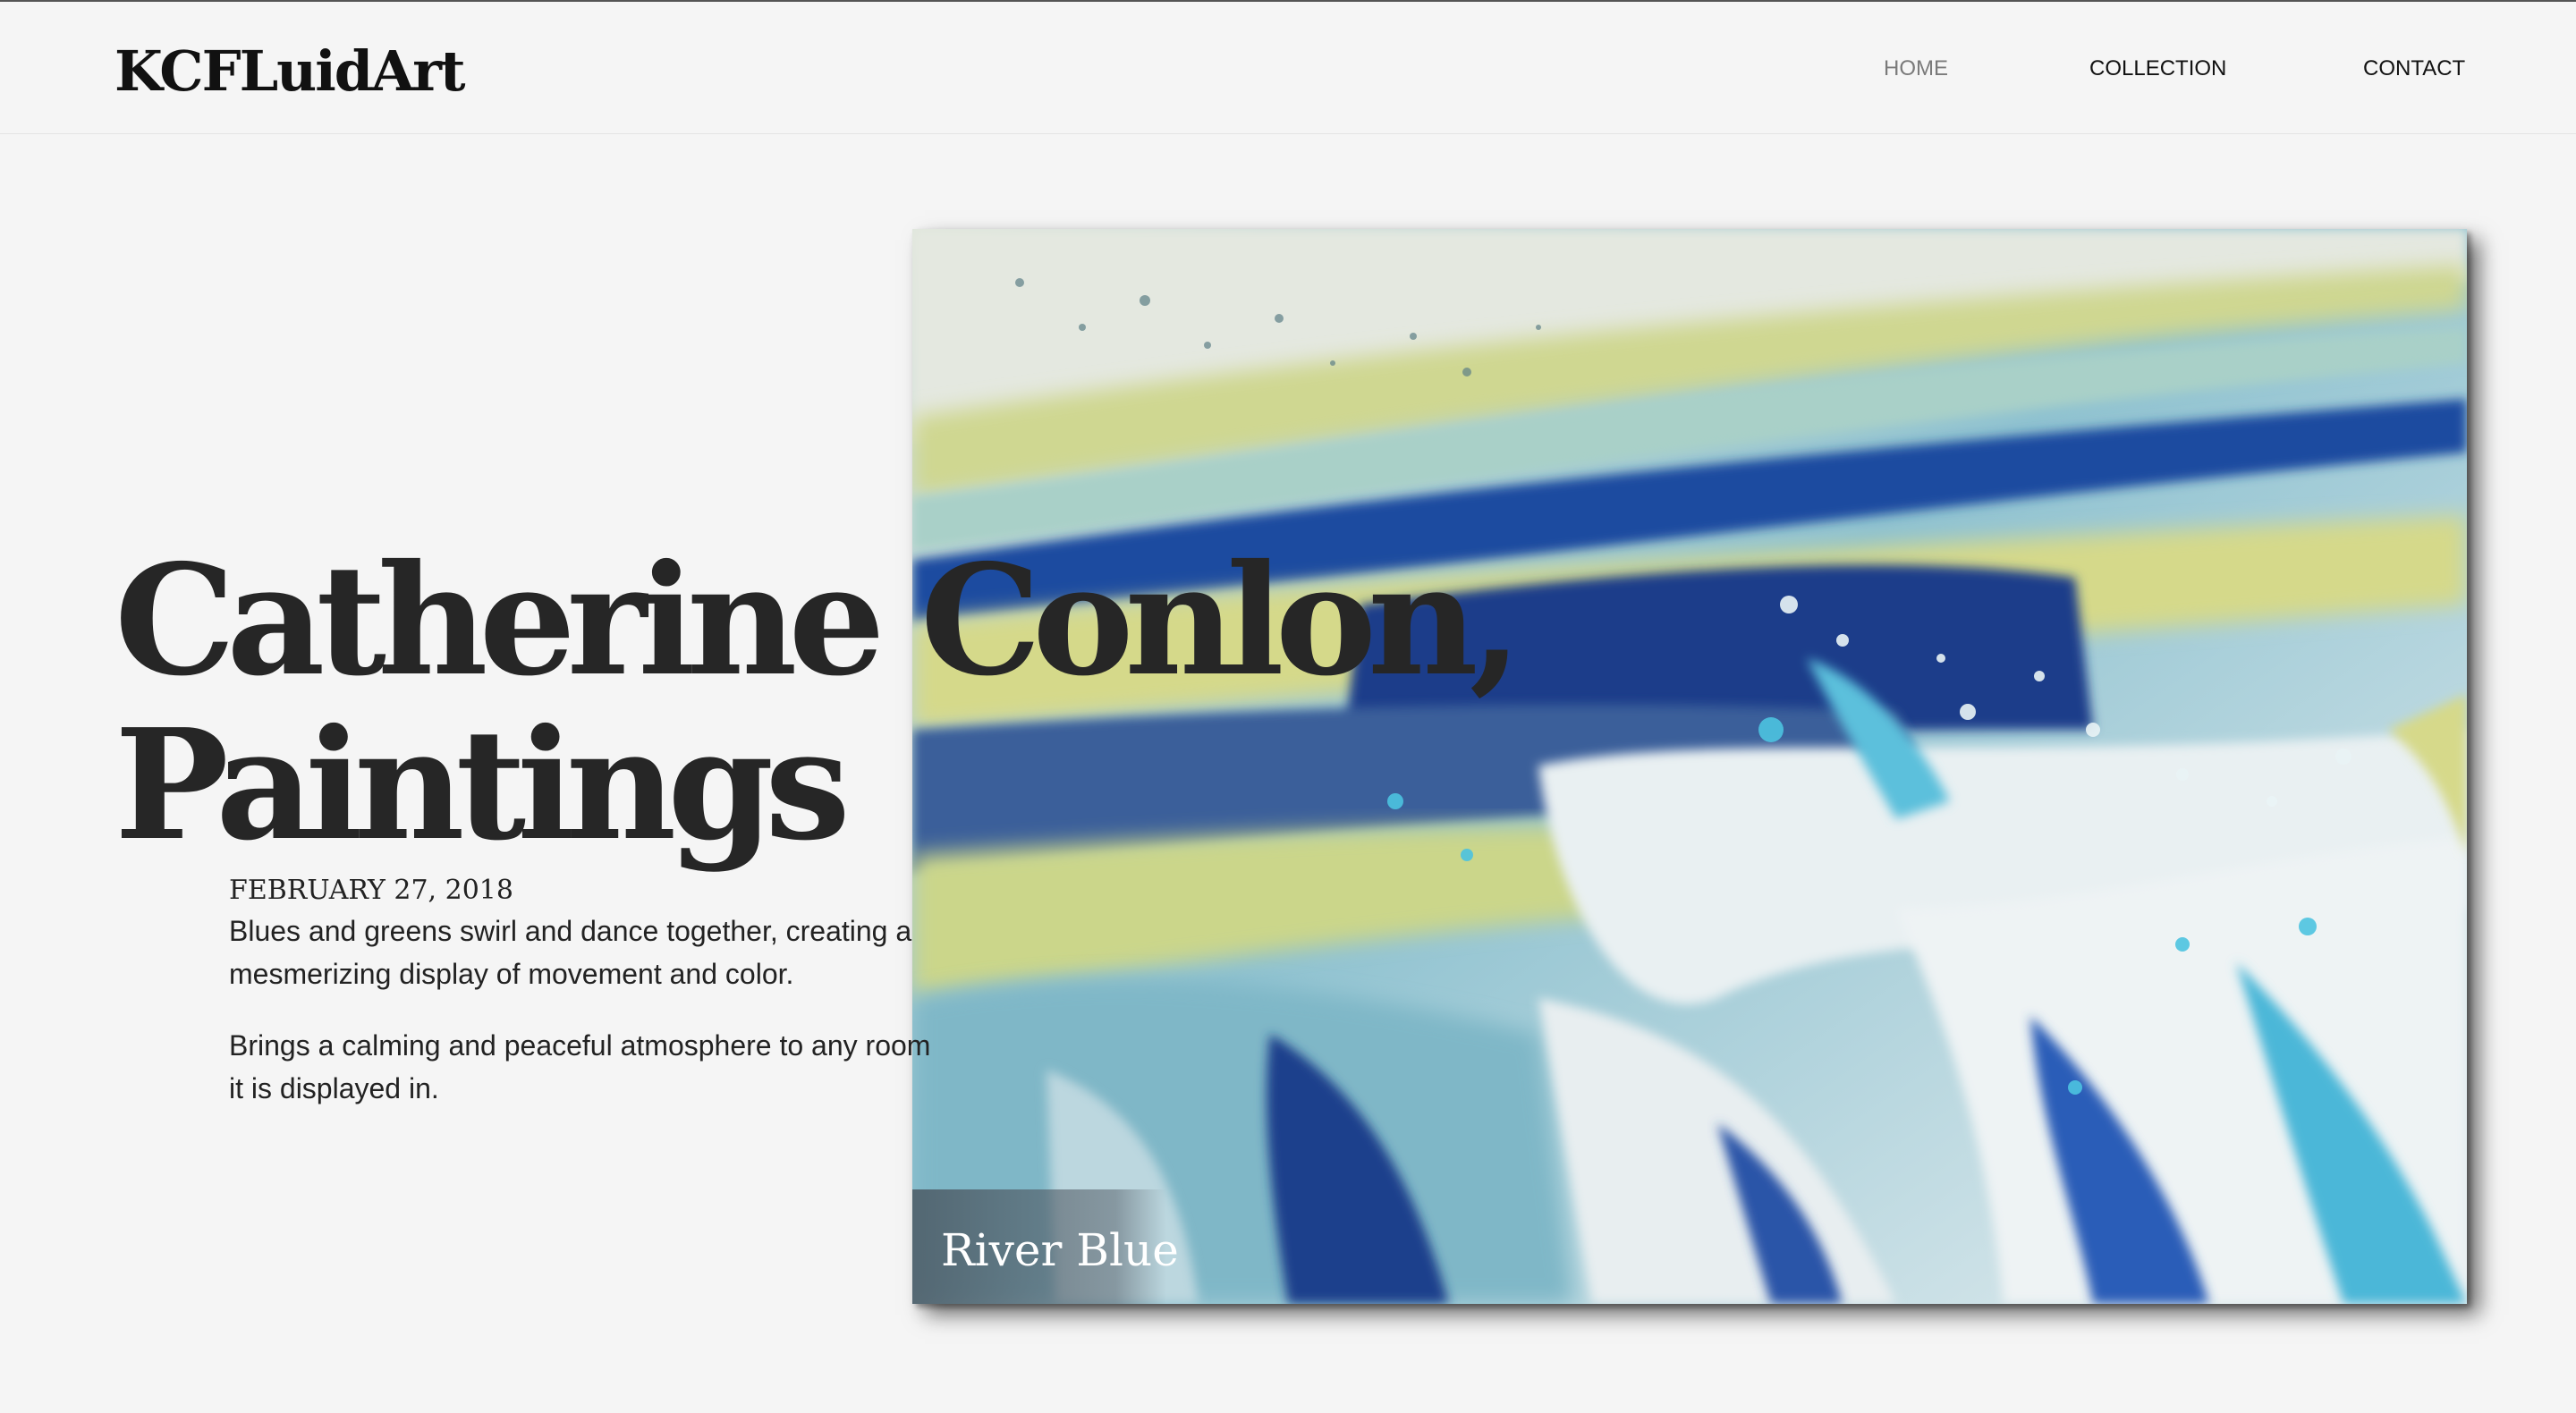  I want to click on page-title-line2: Paintings, so click(482, 785).